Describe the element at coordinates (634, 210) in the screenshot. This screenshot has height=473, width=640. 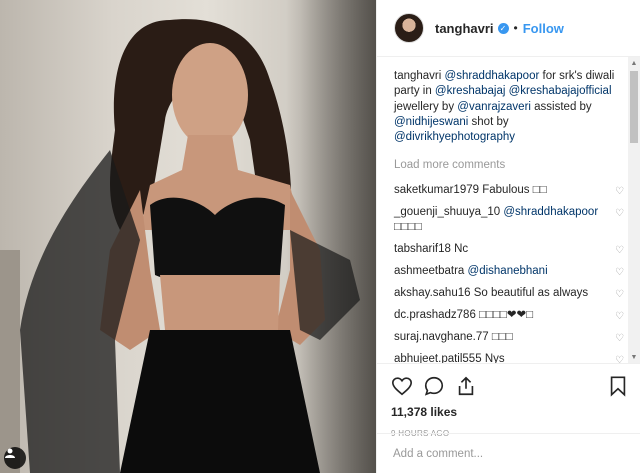
I see `comments-scrollbar: ▲ ▼` at that location.